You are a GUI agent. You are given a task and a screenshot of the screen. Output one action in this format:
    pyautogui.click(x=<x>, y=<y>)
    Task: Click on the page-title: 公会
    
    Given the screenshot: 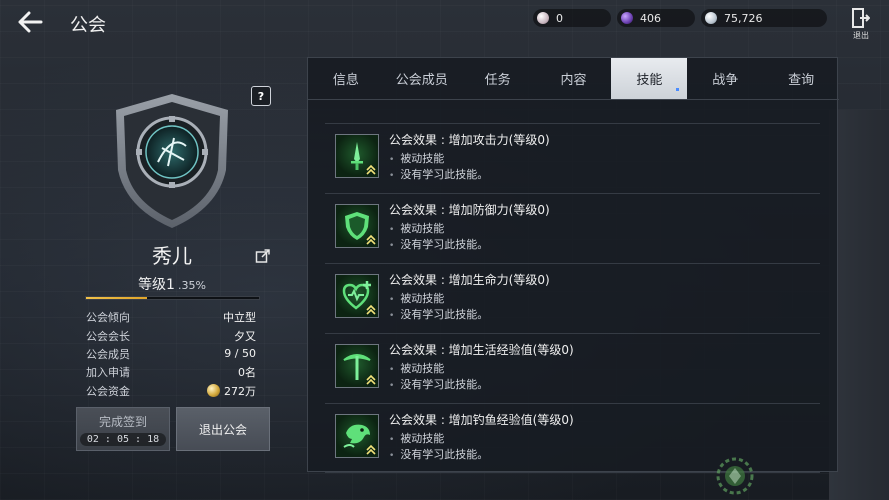 What is the action you would take?
    pyautogui.click(x=88, y=25)
    